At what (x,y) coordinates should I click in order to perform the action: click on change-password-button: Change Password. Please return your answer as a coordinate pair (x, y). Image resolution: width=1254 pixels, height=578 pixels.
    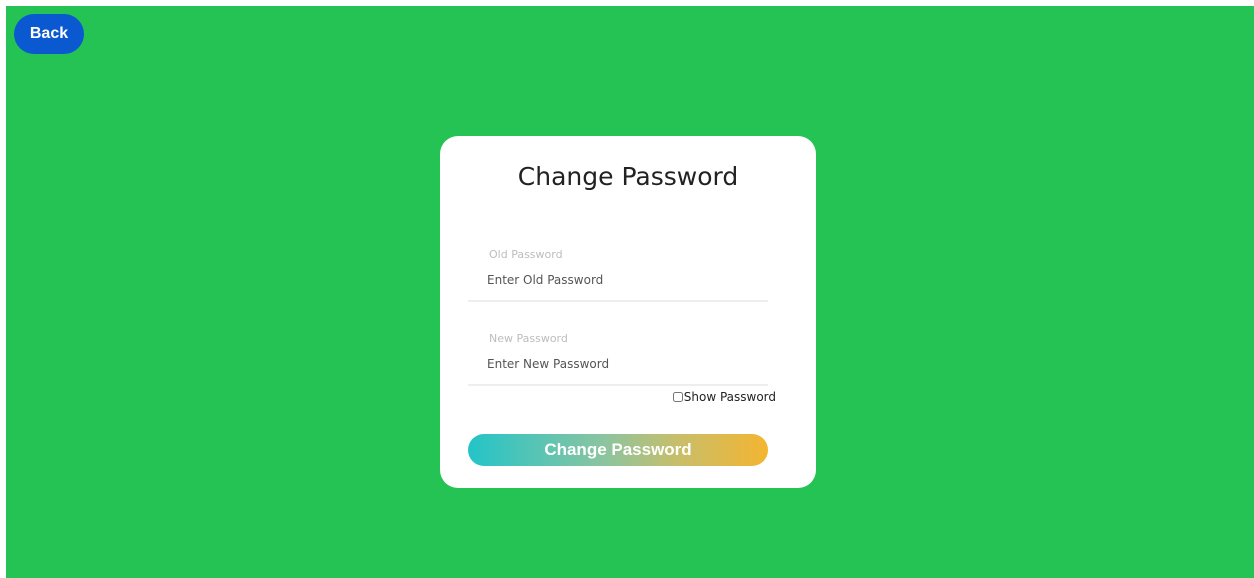
    Looking at the image, I should click on (618, 450).